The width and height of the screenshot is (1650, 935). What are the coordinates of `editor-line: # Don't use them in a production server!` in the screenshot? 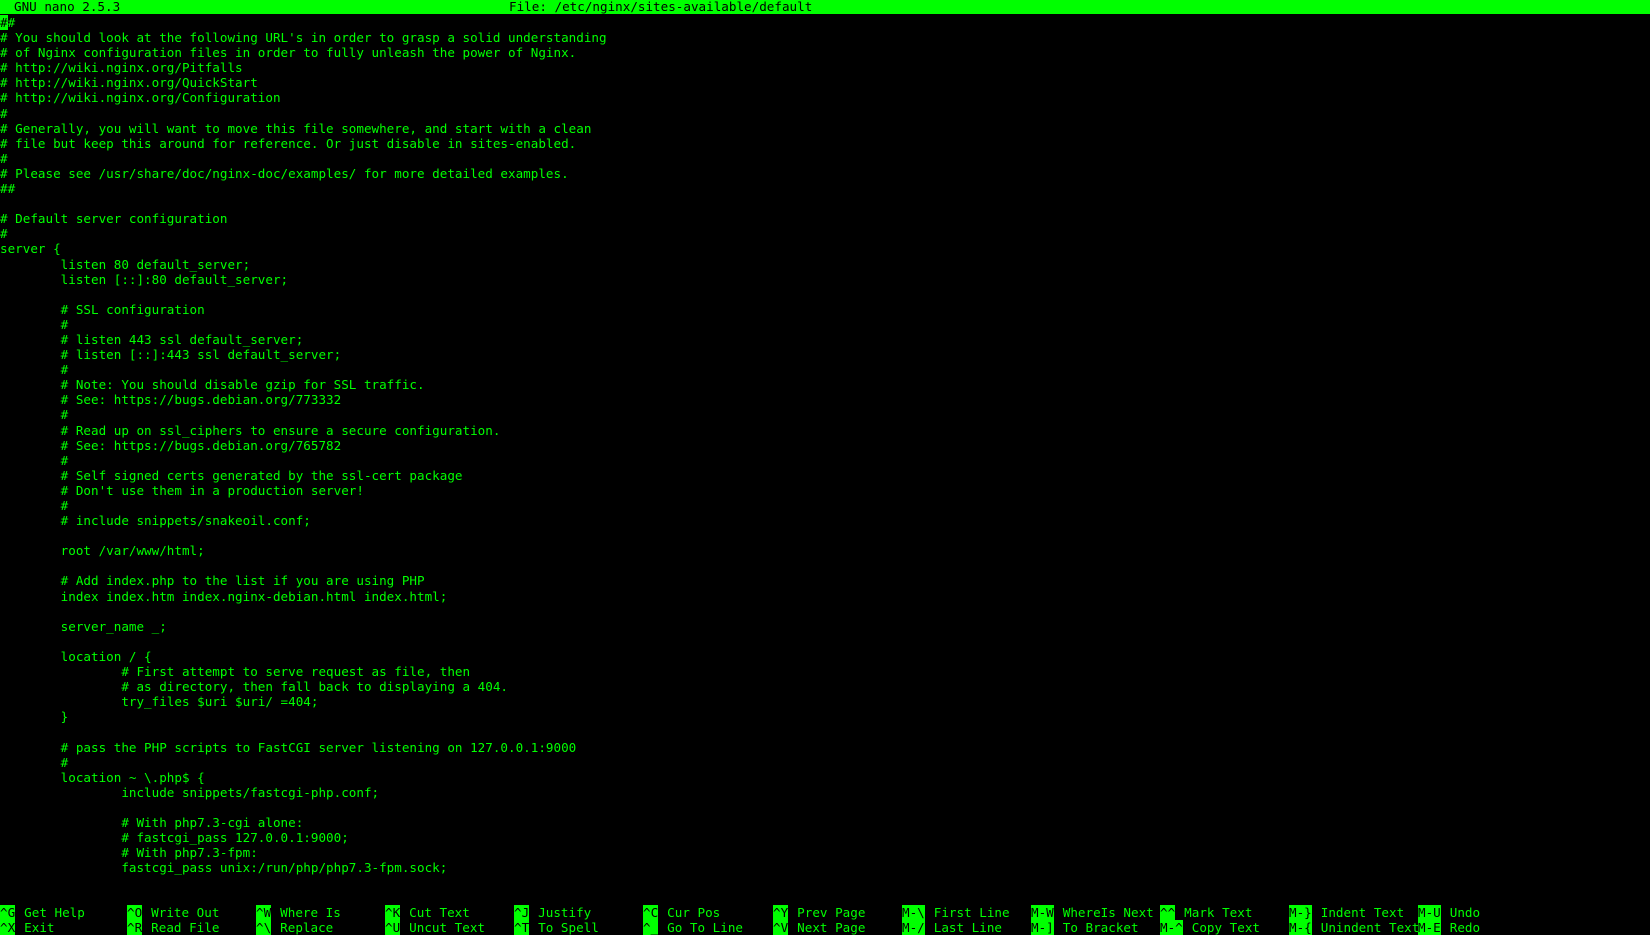 It's located at (182, 490).